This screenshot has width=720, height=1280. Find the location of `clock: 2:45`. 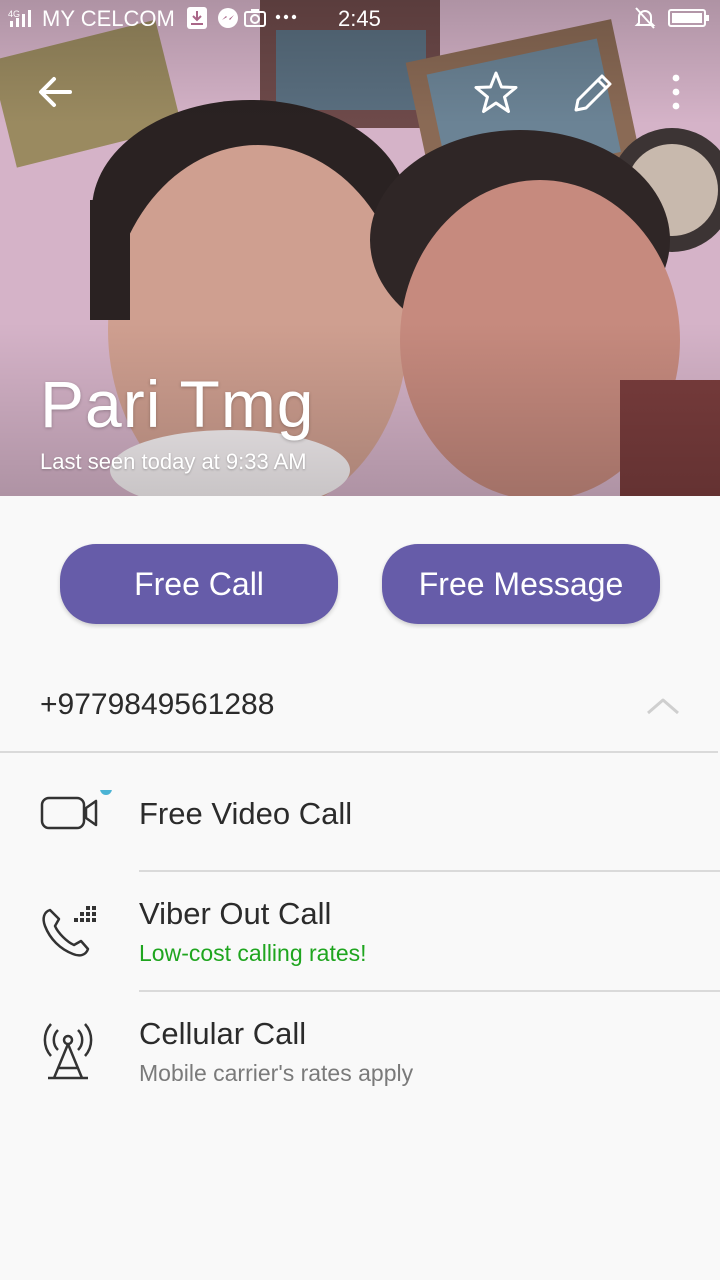

clock: 2:45 is located at coordinates (359, 18).